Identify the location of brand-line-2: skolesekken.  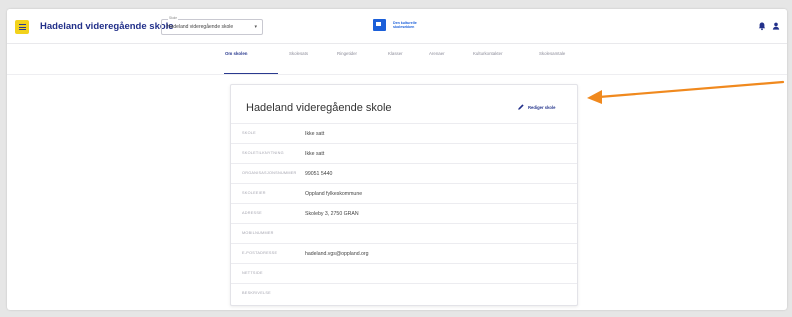
(404, 27).